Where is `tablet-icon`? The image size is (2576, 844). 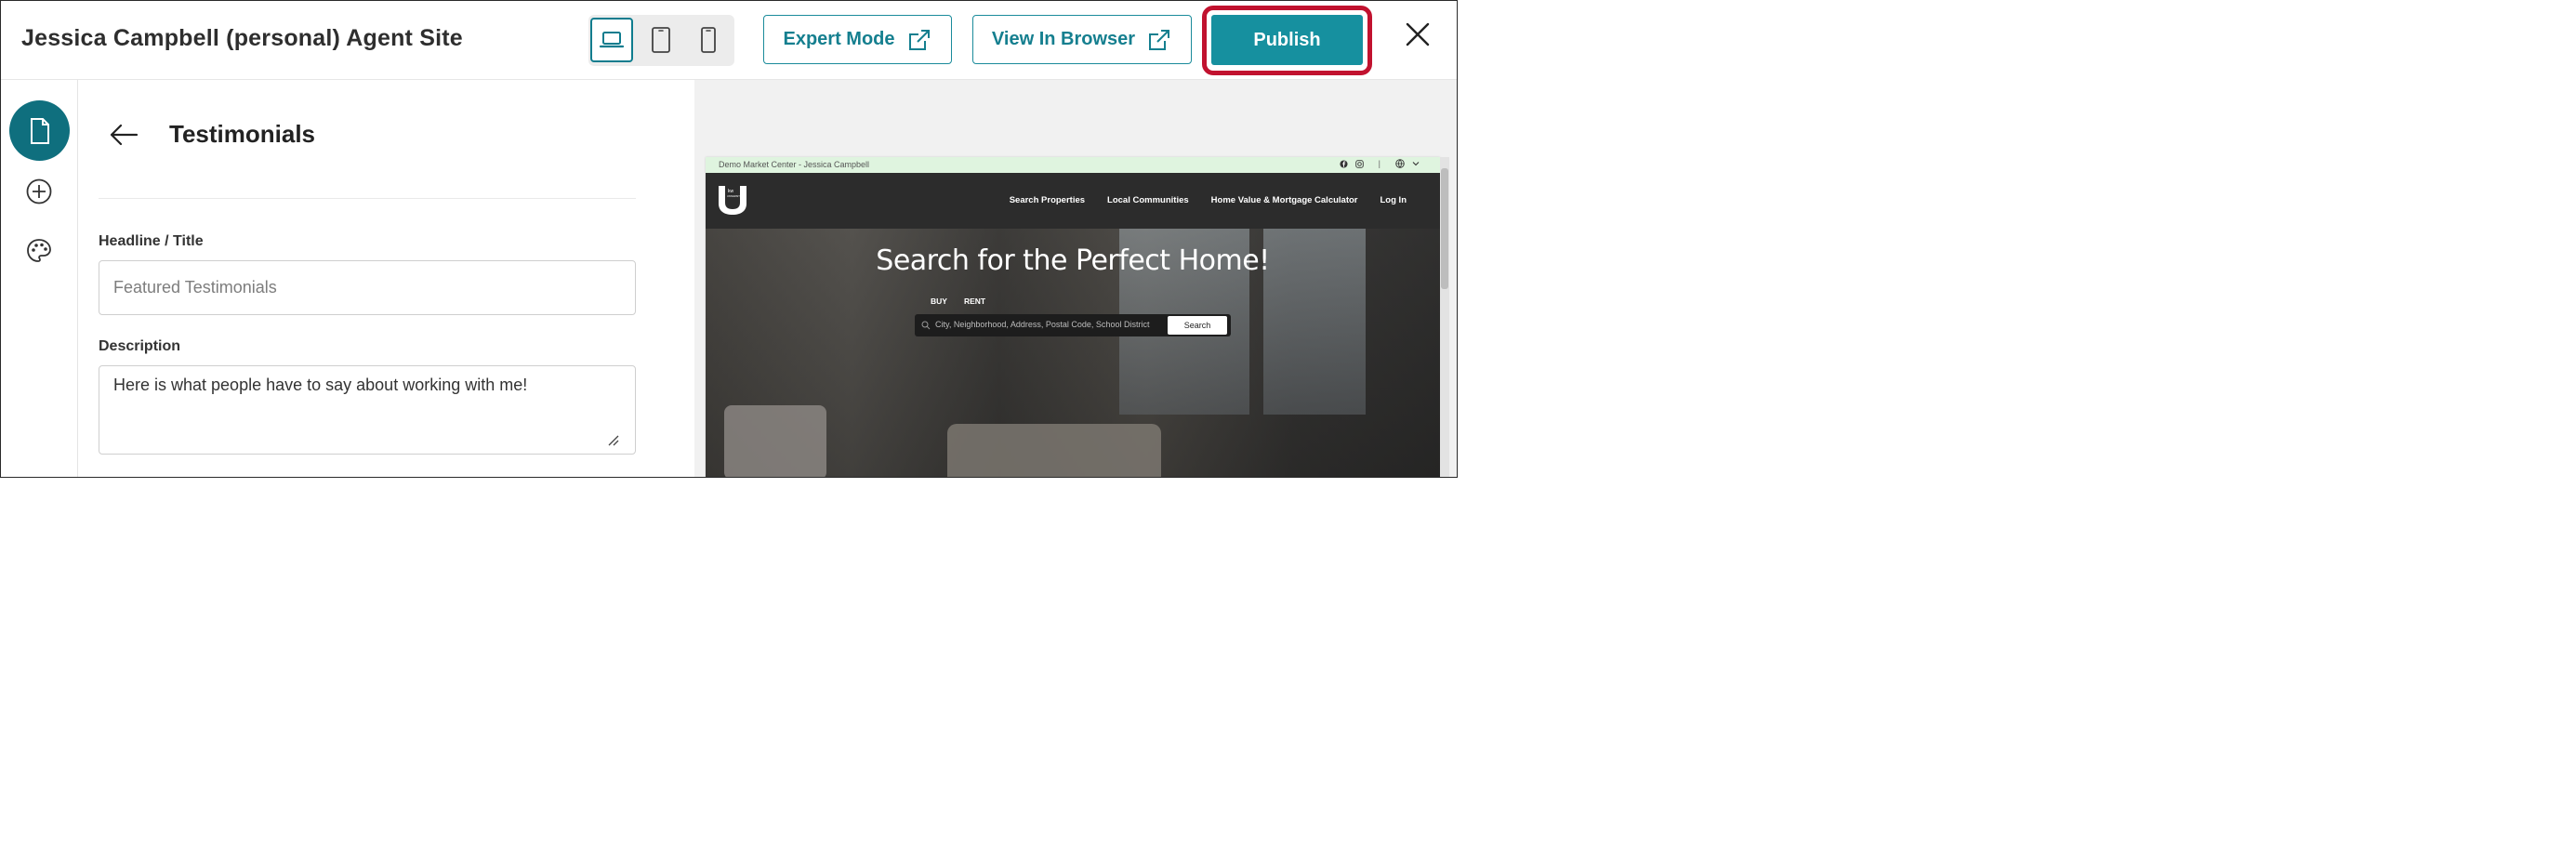 tablet-icon is located at coordinates (661, 40).